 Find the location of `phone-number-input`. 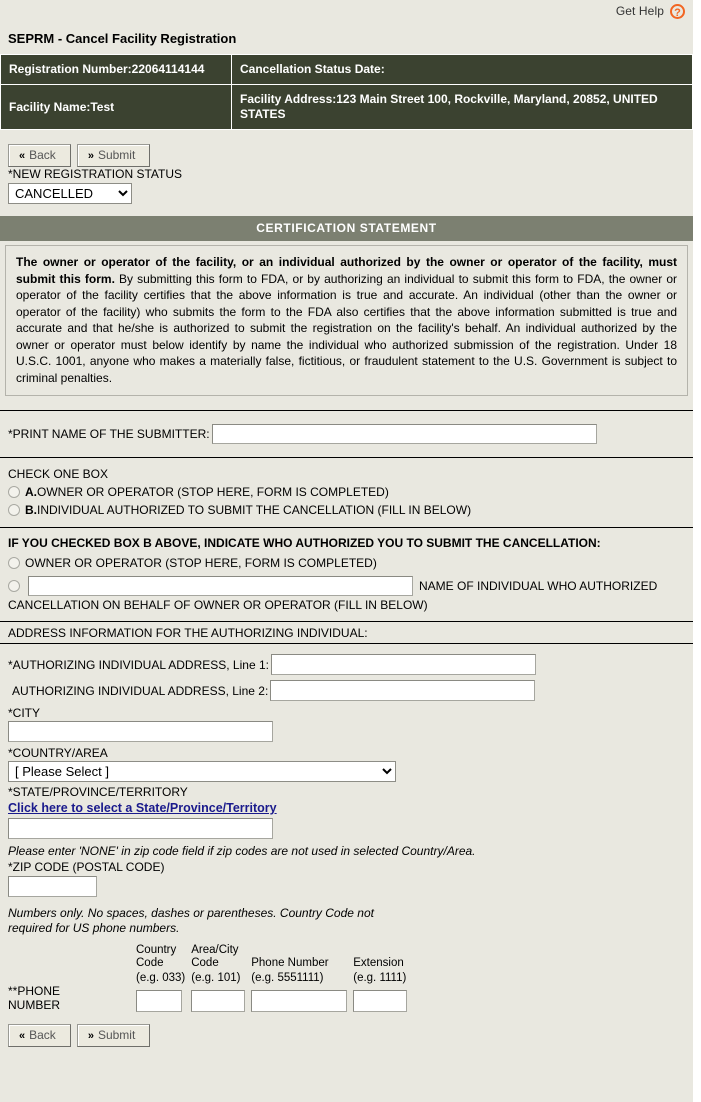

phone-number-input is located at coordinates (299, 1001).